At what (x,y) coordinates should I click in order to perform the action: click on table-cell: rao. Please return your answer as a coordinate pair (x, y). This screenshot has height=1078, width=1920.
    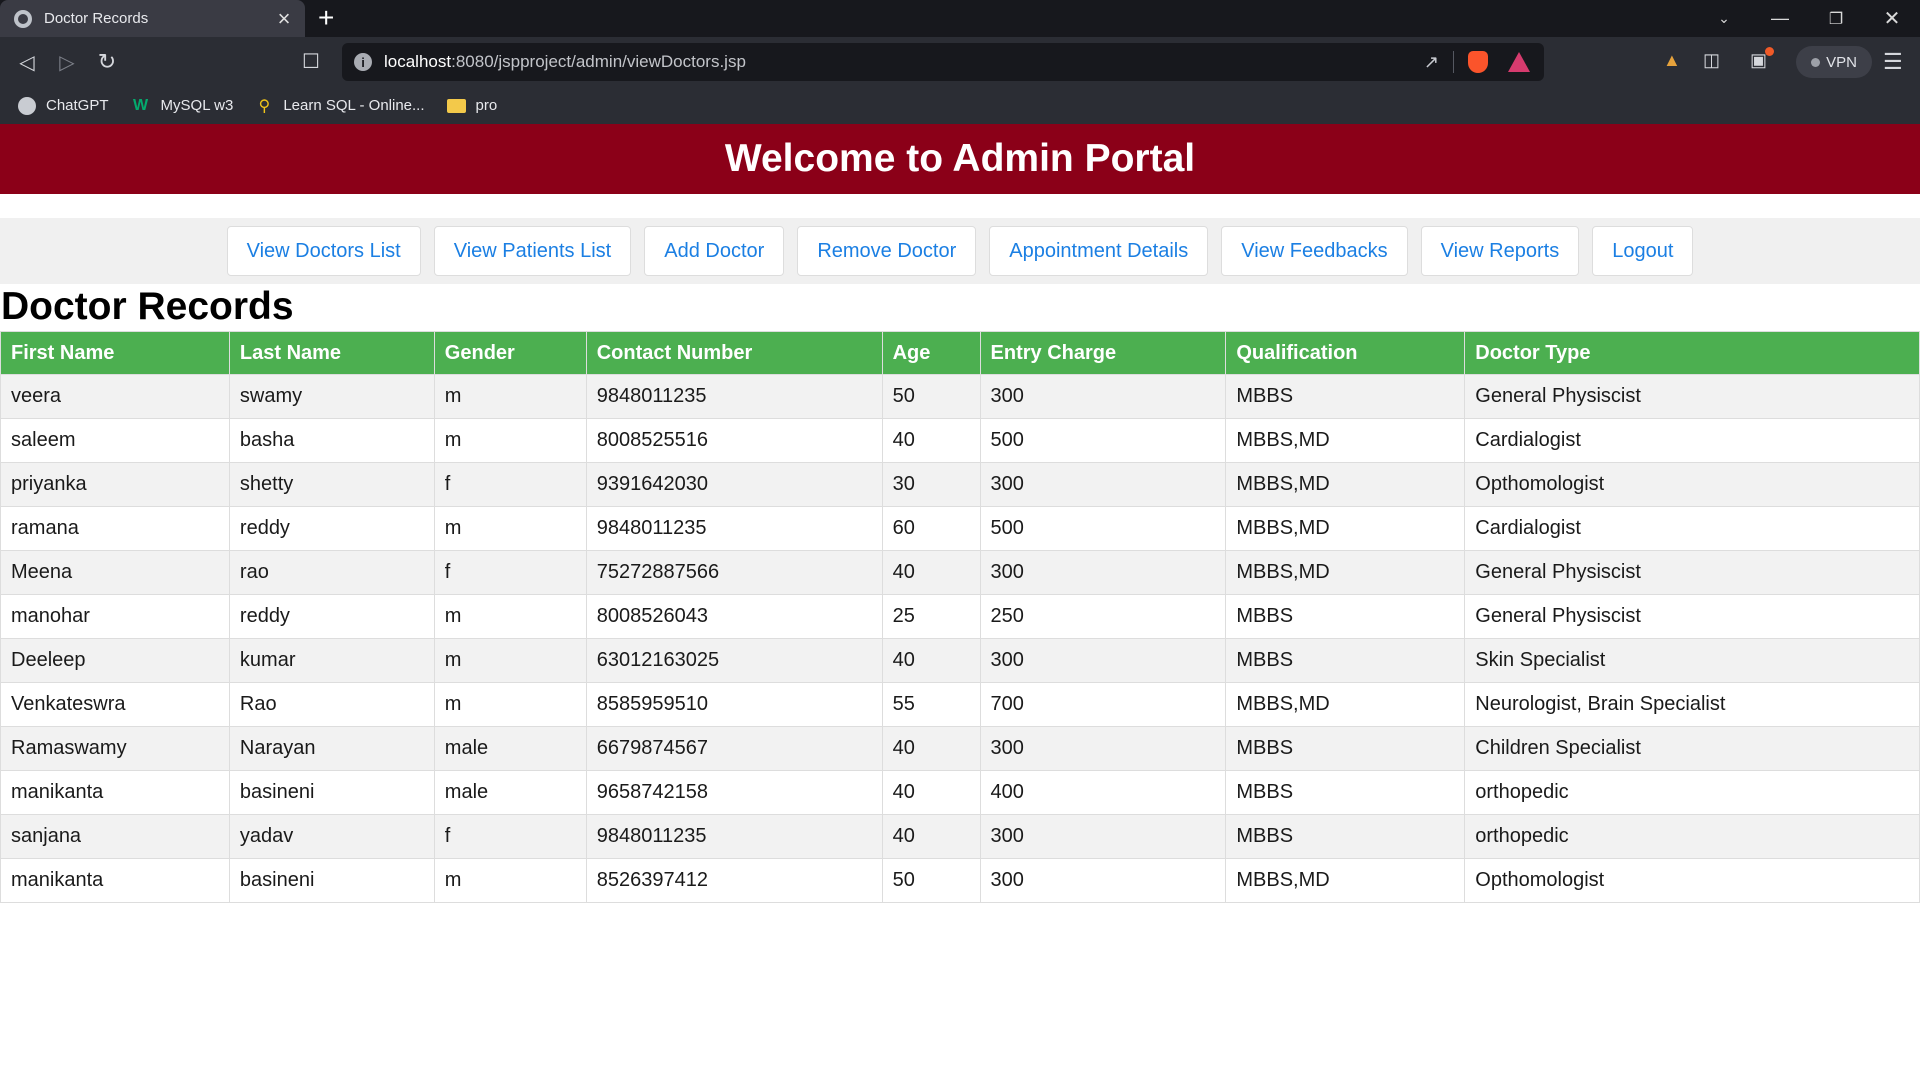
    Looking at the image, I should click on (331, 572).